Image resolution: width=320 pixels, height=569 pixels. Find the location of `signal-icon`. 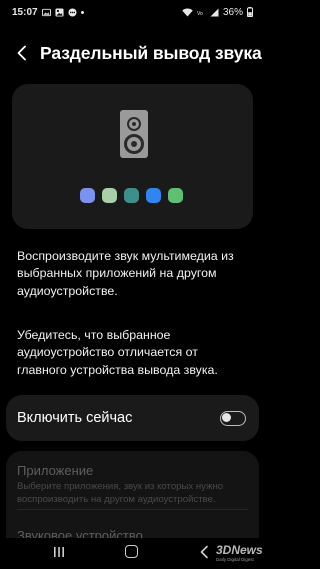

signal-icon is located at coordinates (214, 12).